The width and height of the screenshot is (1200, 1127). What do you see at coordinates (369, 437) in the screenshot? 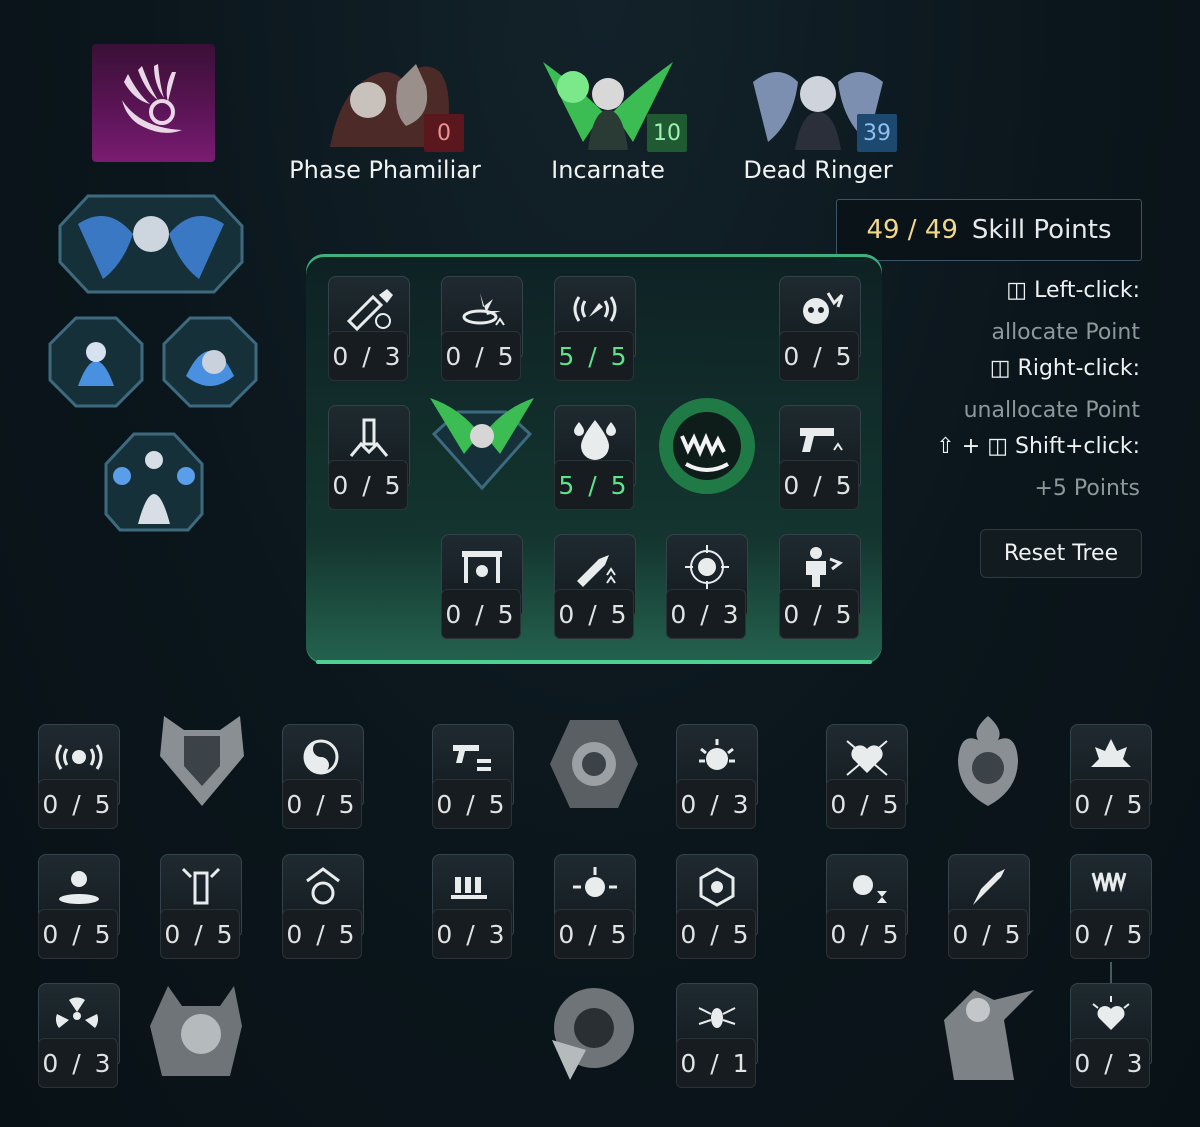
I see `vial-splash-icon` at bounding box center [369, 437].